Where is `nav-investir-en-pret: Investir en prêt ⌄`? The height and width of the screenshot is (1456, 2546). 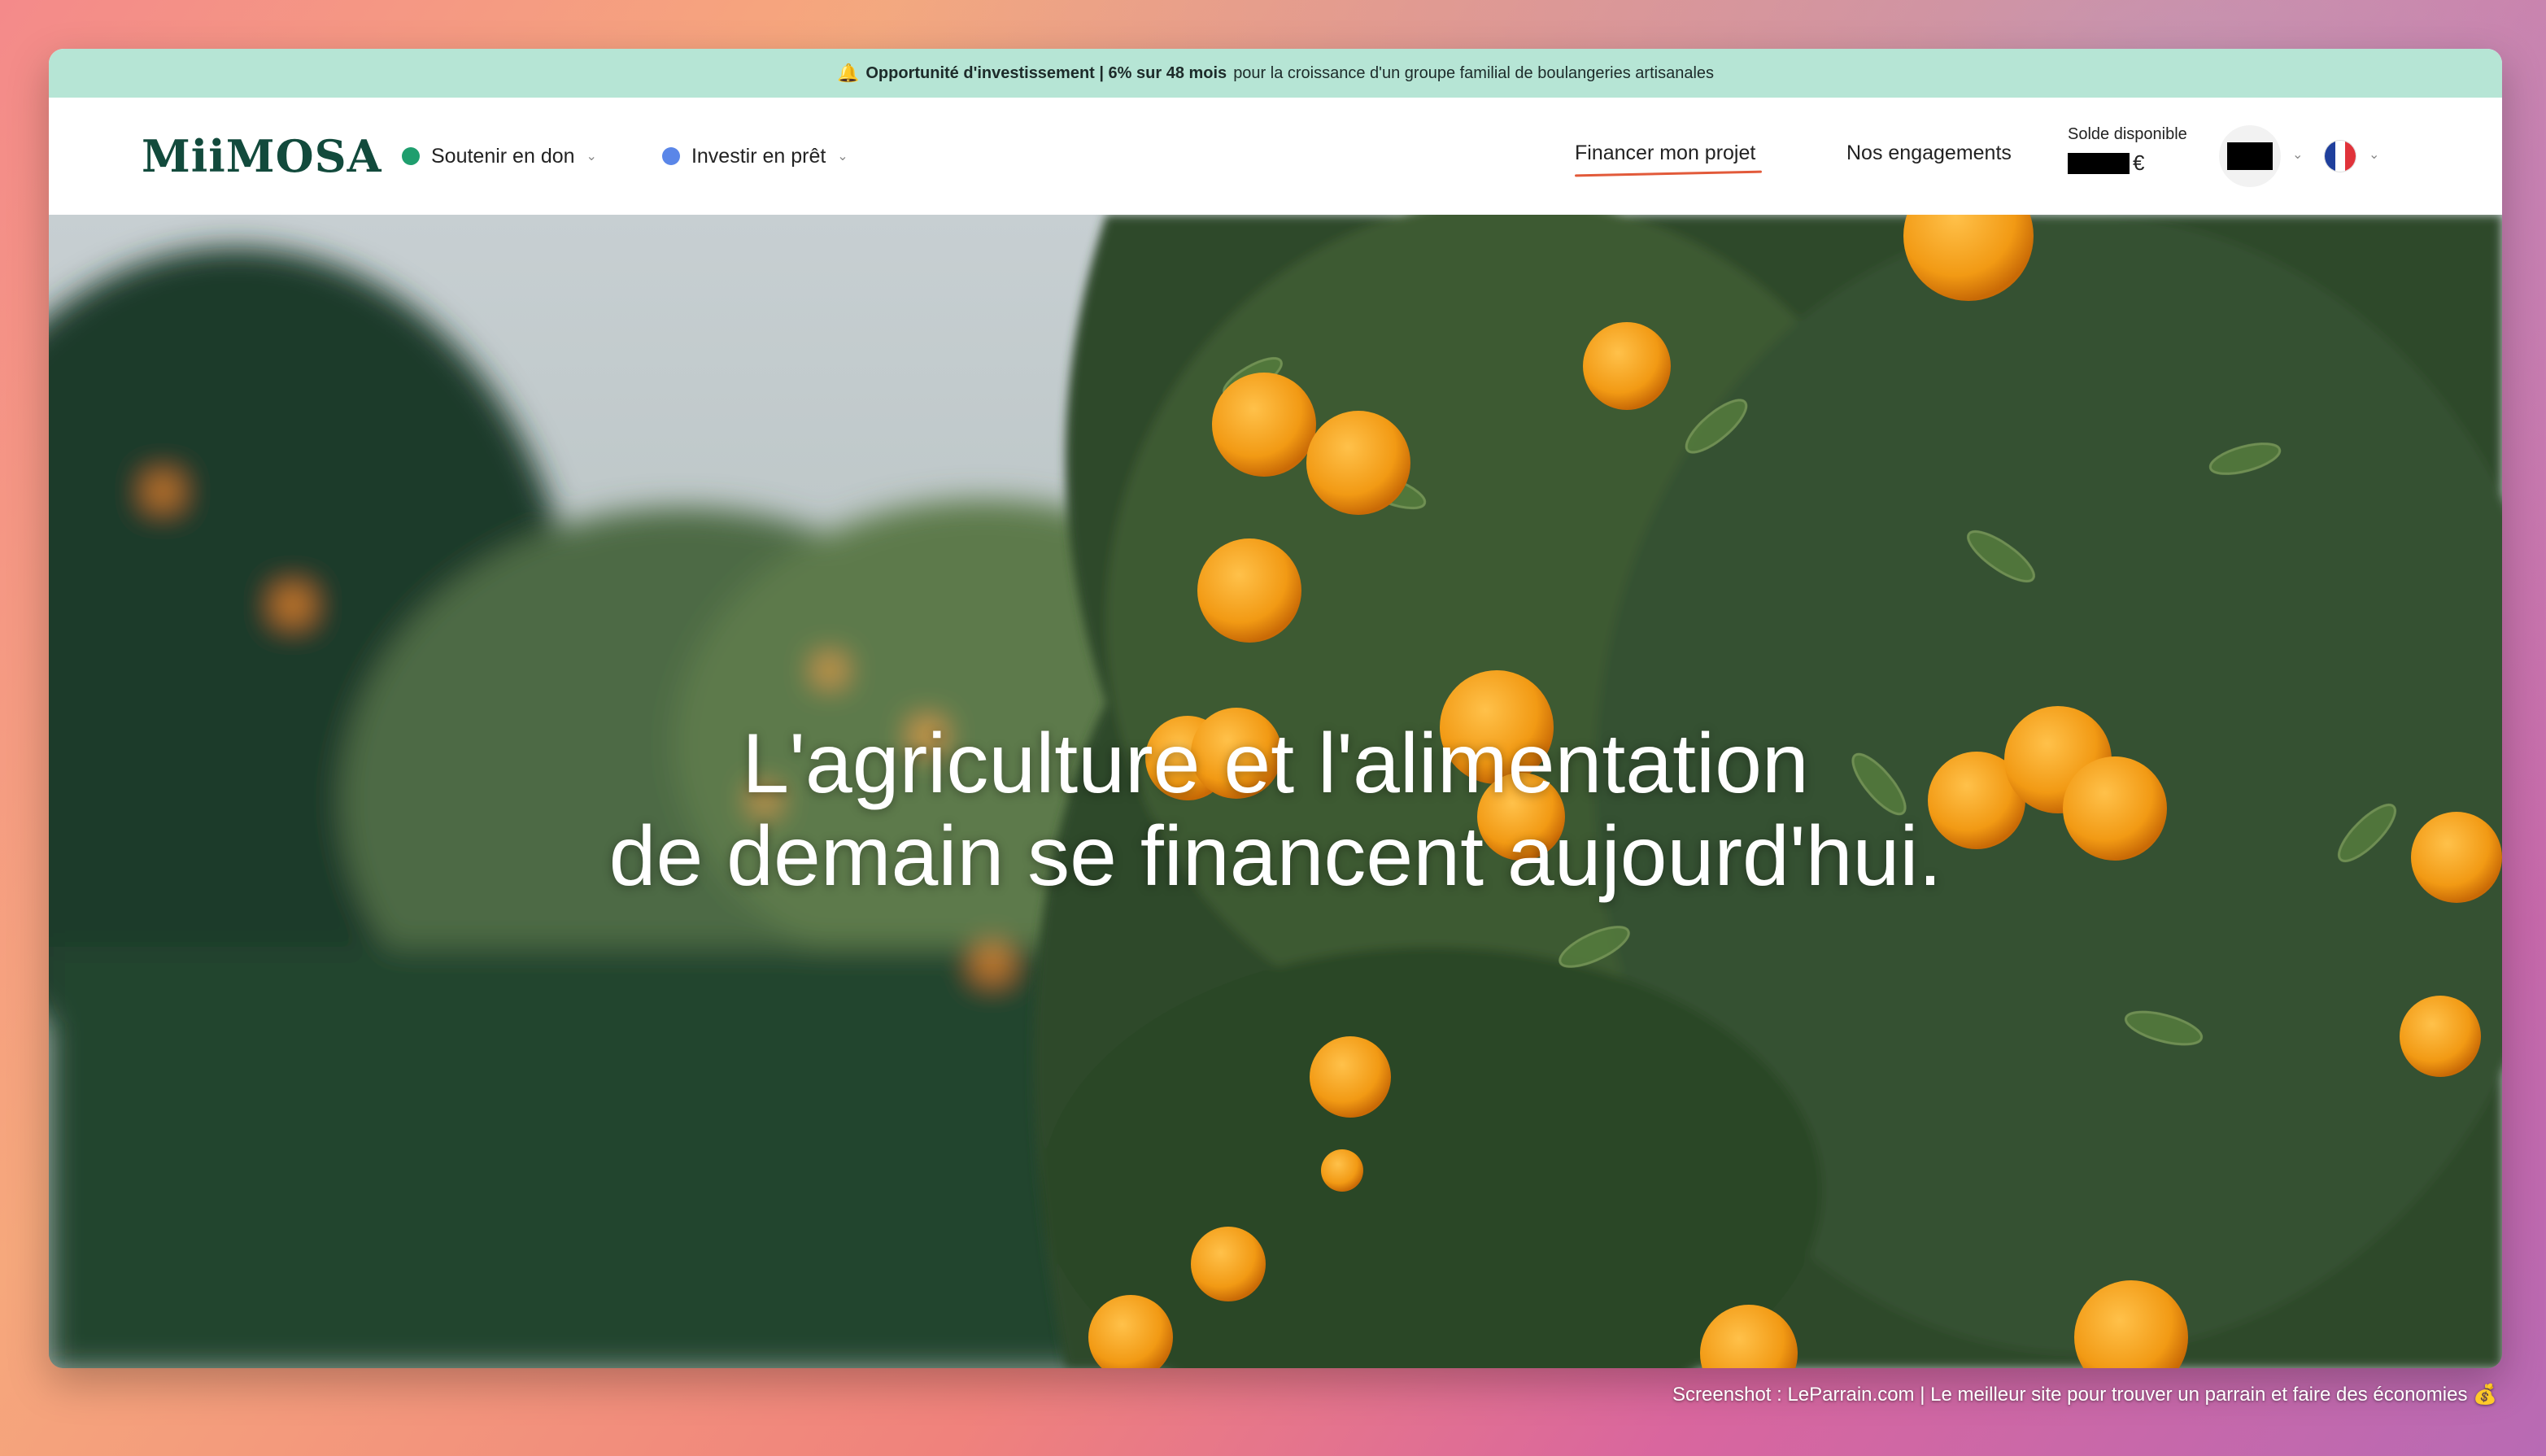
nav-investir-en-pret: Investir en prêt ⌄ is located at coordinates (754, 156).